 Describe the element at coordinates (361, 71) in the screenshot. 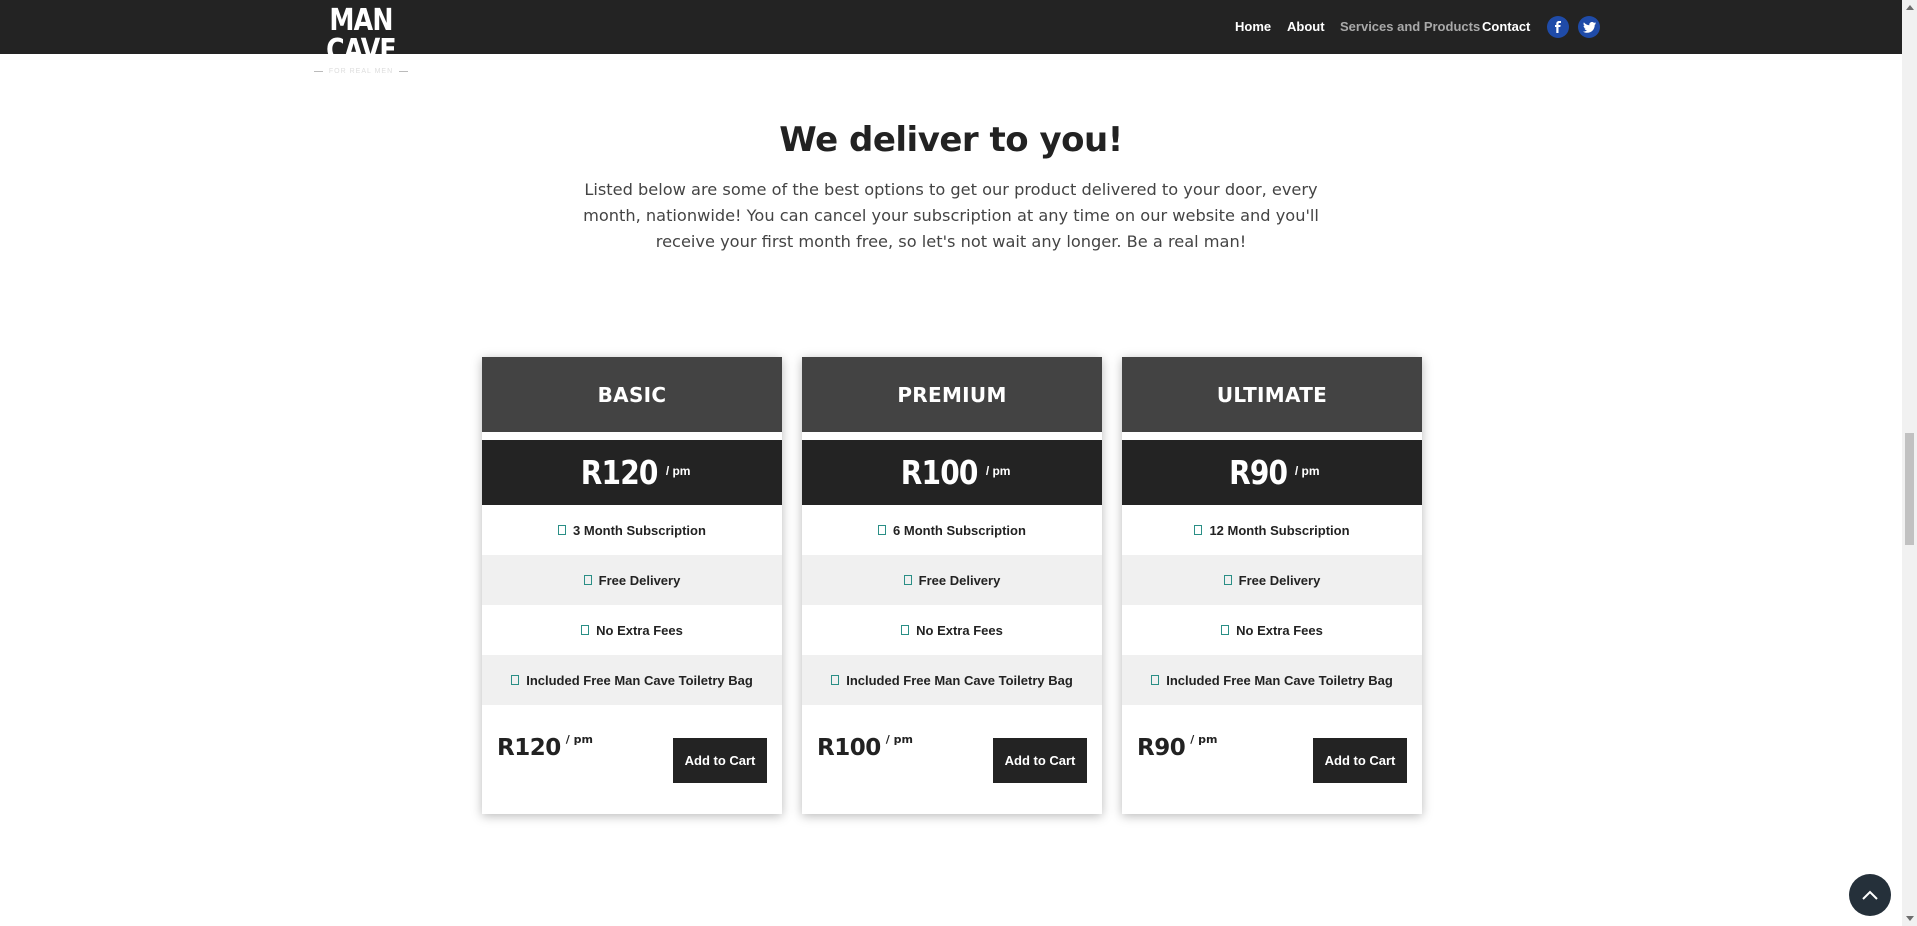

I see `logo-tagline: FOR REAL MEN` at that location.